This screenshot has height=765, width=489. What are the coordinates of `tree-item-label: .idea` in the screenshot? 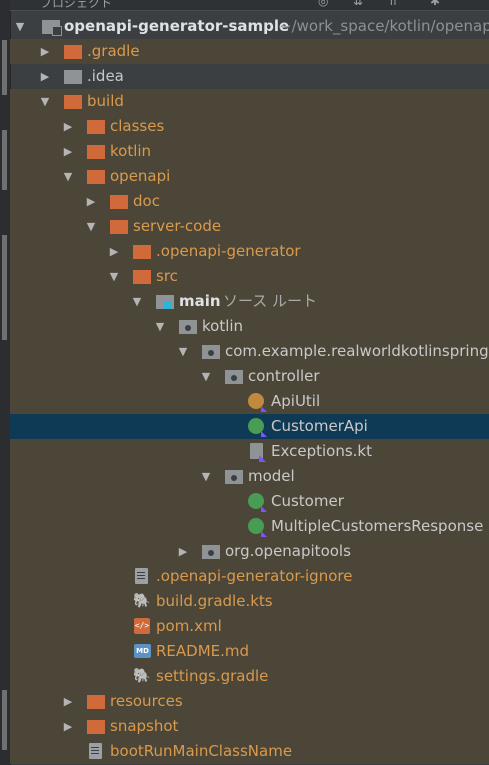 It's located at (105, 76).